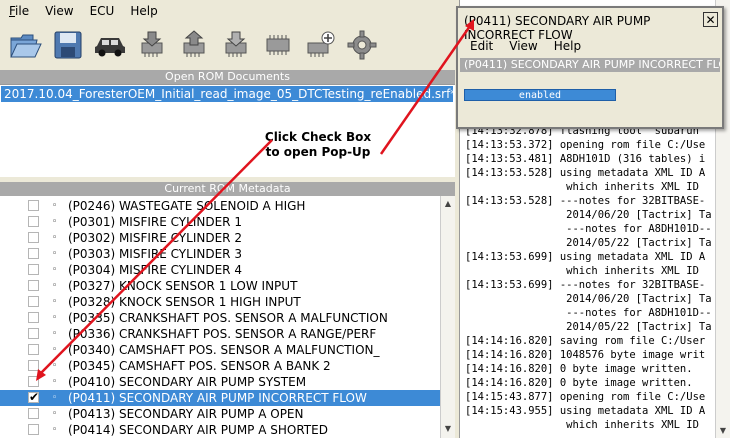  What do you see at coordinates (227, 77) in the screenshot?
I see `open-rom-header: Open ROM Documents` at bounding box center [227, 77].